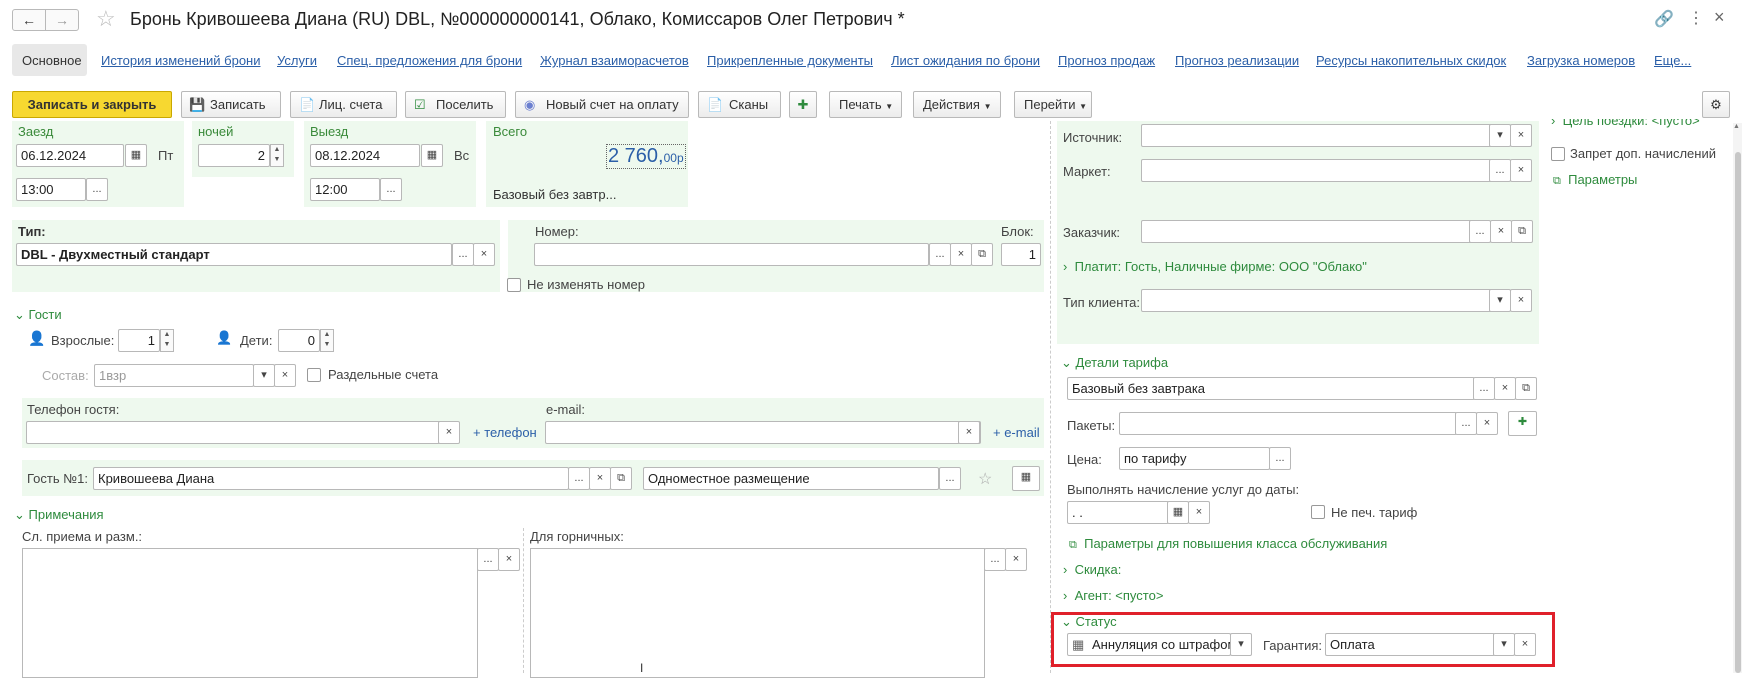  I want to click on guest1-name-field: Кривошеева Диана, so click(331, 478).